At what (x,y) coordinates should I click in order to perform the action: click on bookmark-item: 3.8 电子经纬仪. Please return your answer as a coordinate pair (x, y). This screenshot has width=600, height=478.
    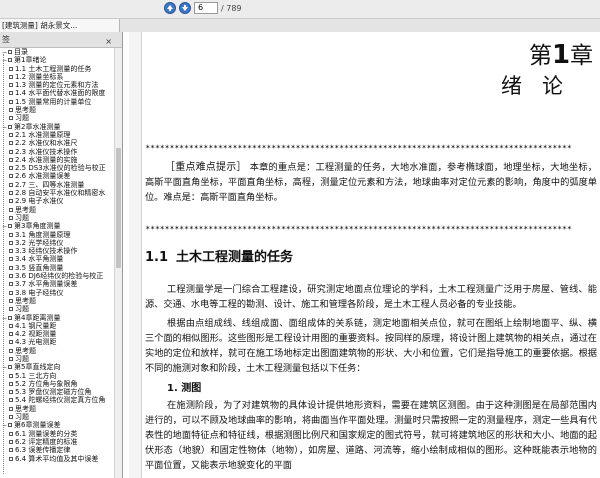
    Looking at the image, I should click on (57, 293).